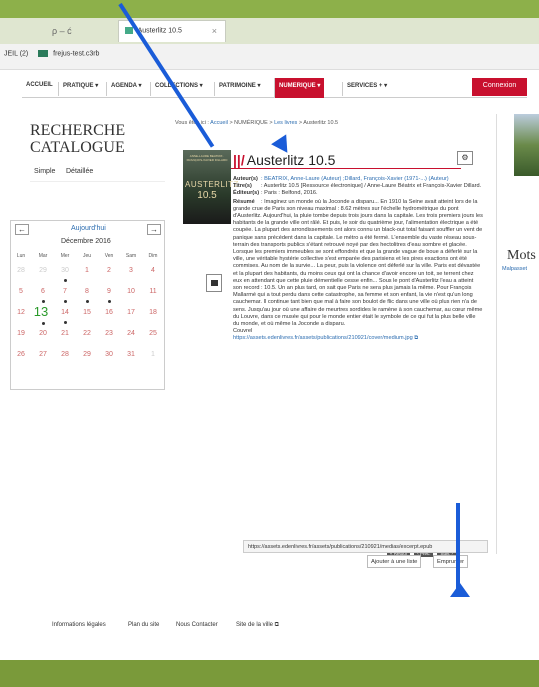  I want to click on bottom-strip, so click(269, 673).